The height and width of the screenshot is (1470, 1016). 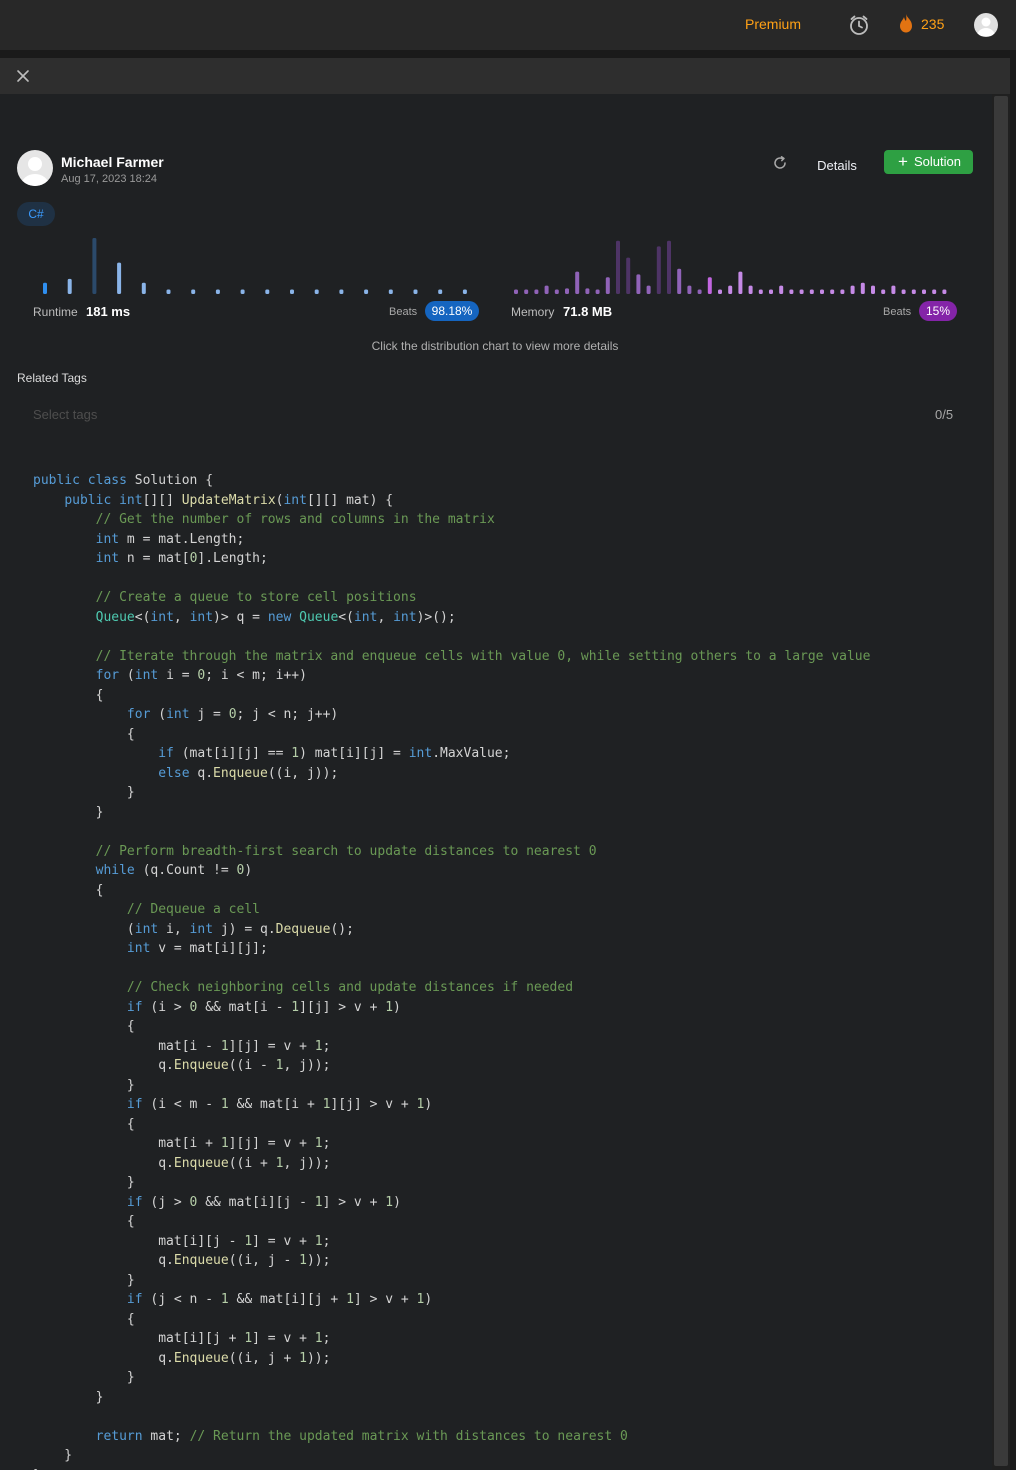 I want to click on runtime-value: 181 ms, so click(x=108, y=311).